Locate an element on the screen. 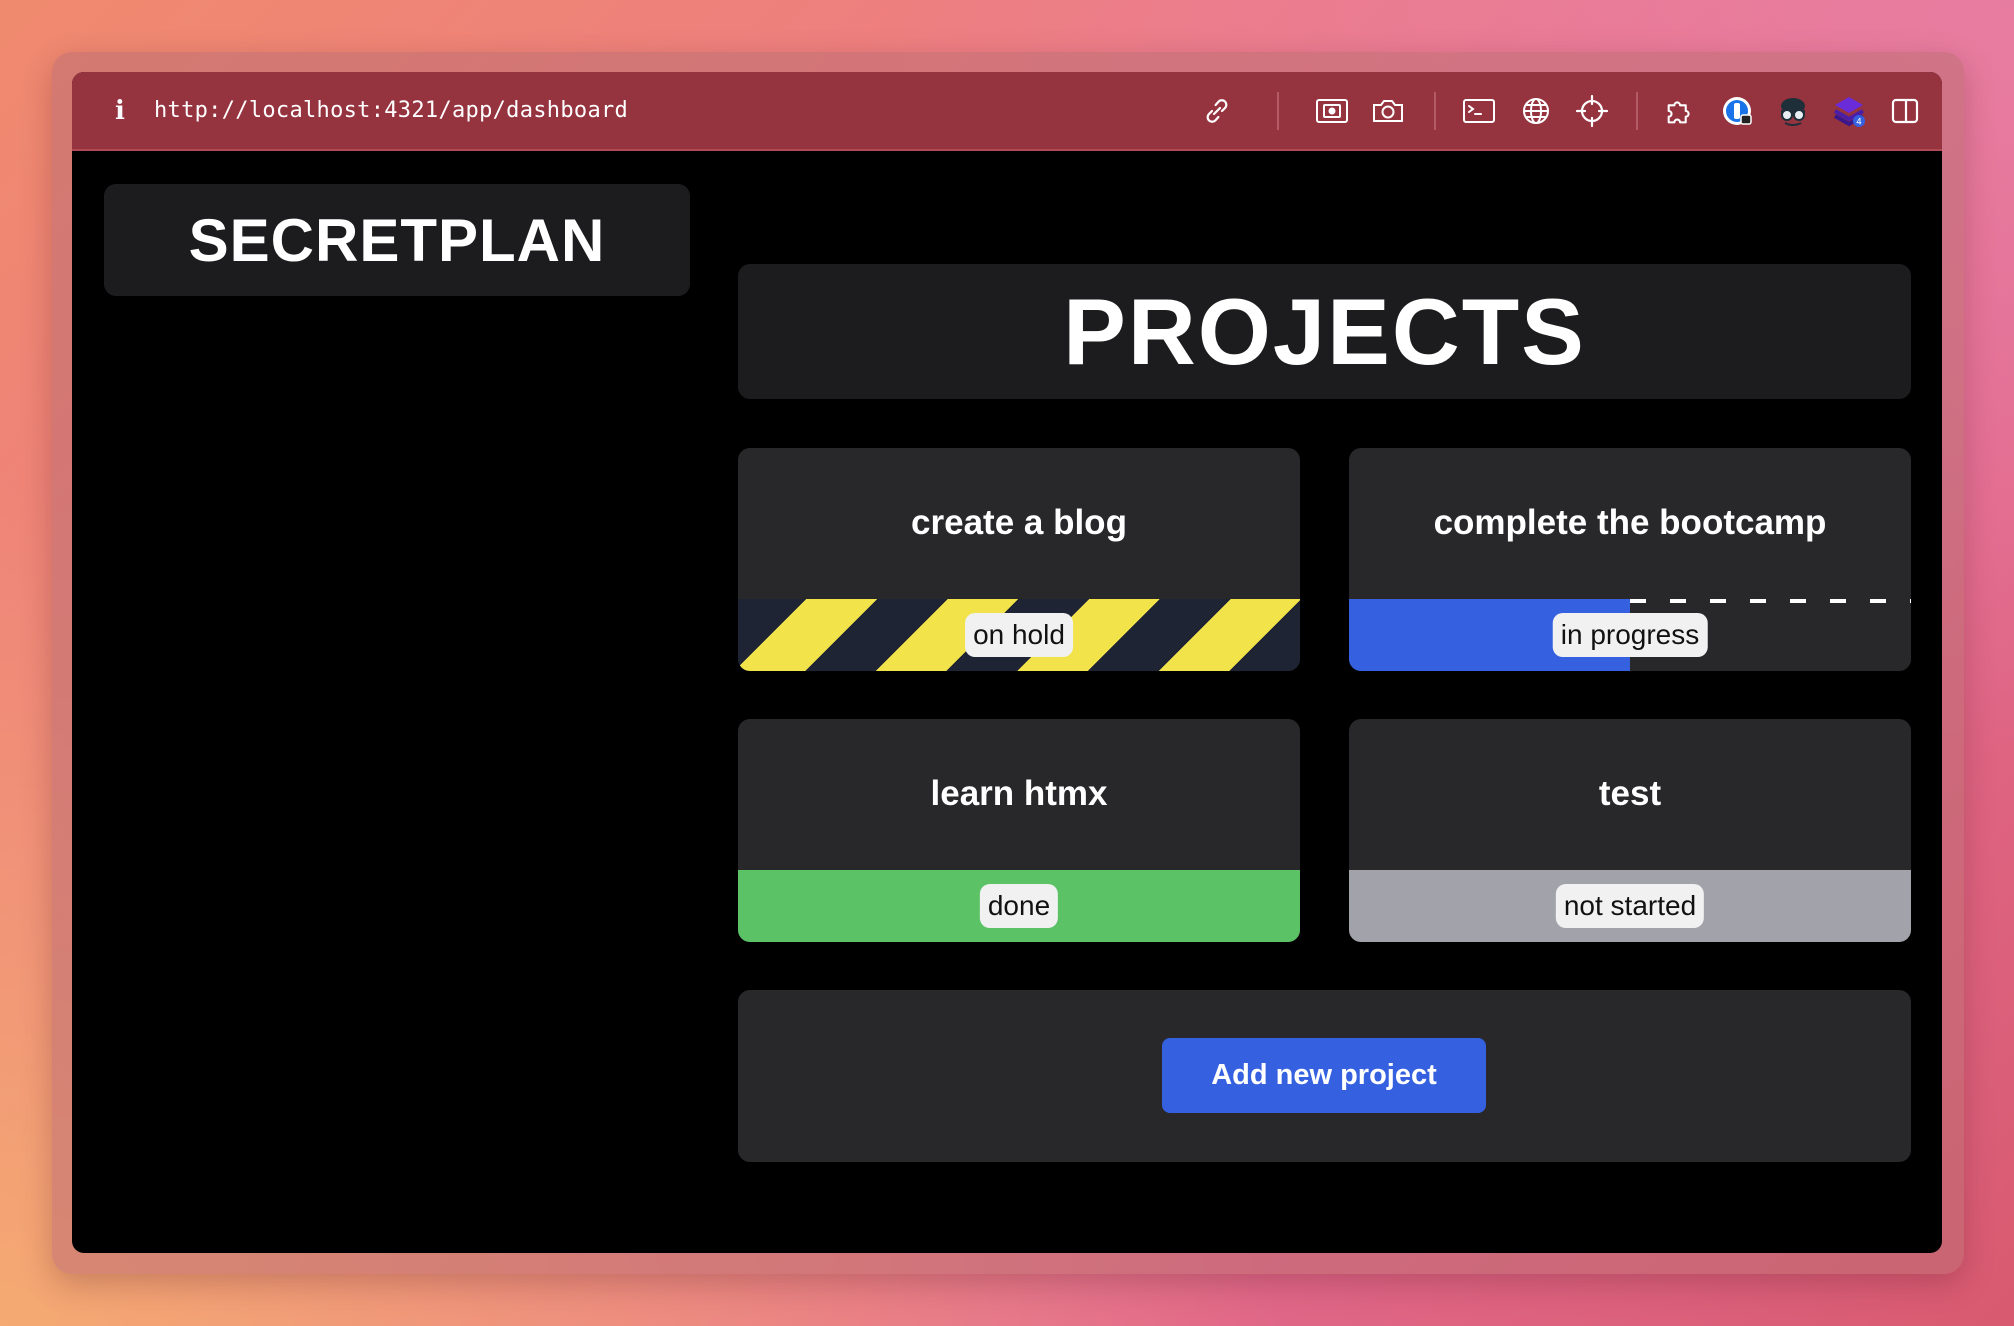 Image resolution: width=2014 pixels, height=1326 pixels. browser-toolbar: i http://localhost:4321/app/dashboard 4 is located at coordinates (1007, 111).